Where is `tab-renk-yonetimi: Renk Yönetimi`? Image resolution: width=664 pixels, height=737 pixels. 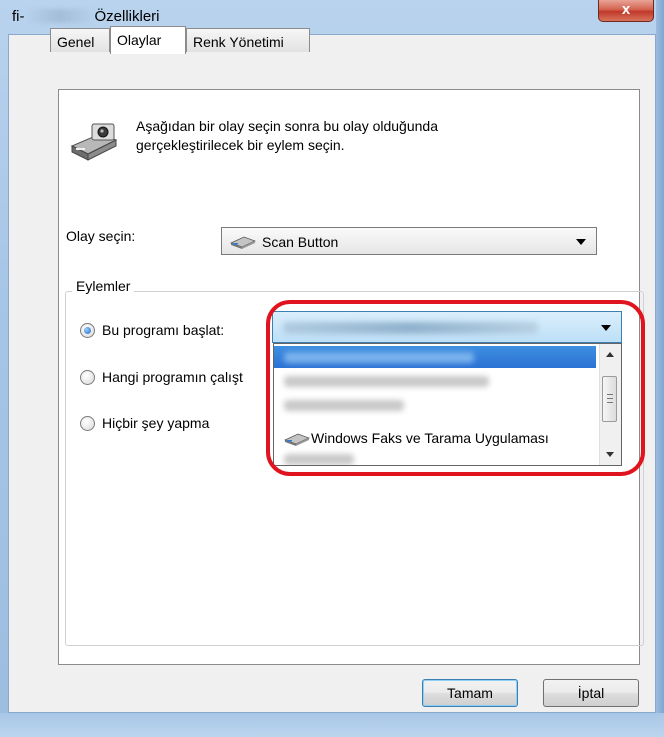
tab-renk-yonetimi: Renk Yönetimi is located at coordinates (248, 40).